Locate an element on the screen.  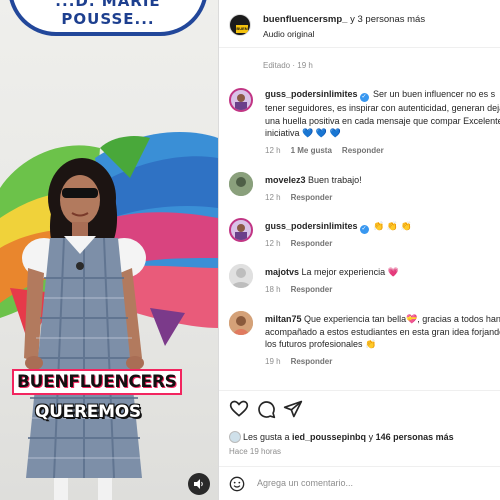
actions-divider is located at coordinates (359, 390).